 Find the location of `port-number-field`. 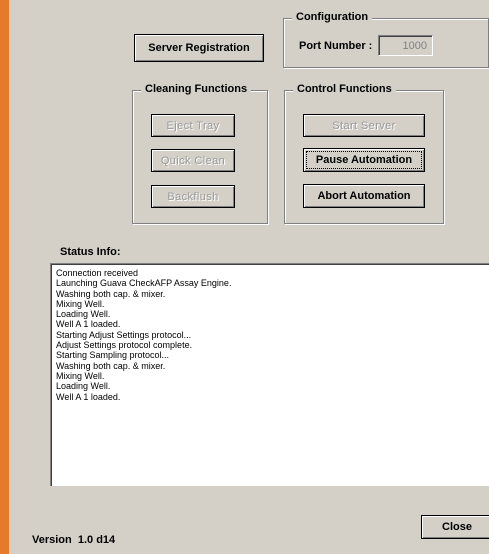

port-number-field is located at coordinates (405, 45).